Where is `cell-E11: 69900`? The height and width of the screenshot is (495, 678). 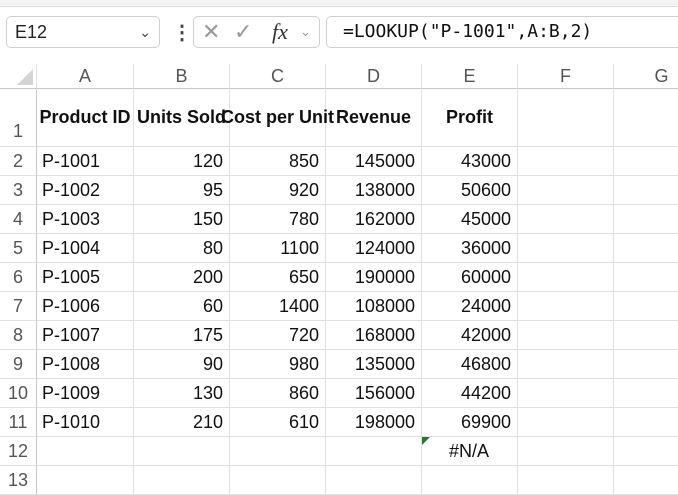 cell-E11: 69900 is located at coordinates (470, 422).